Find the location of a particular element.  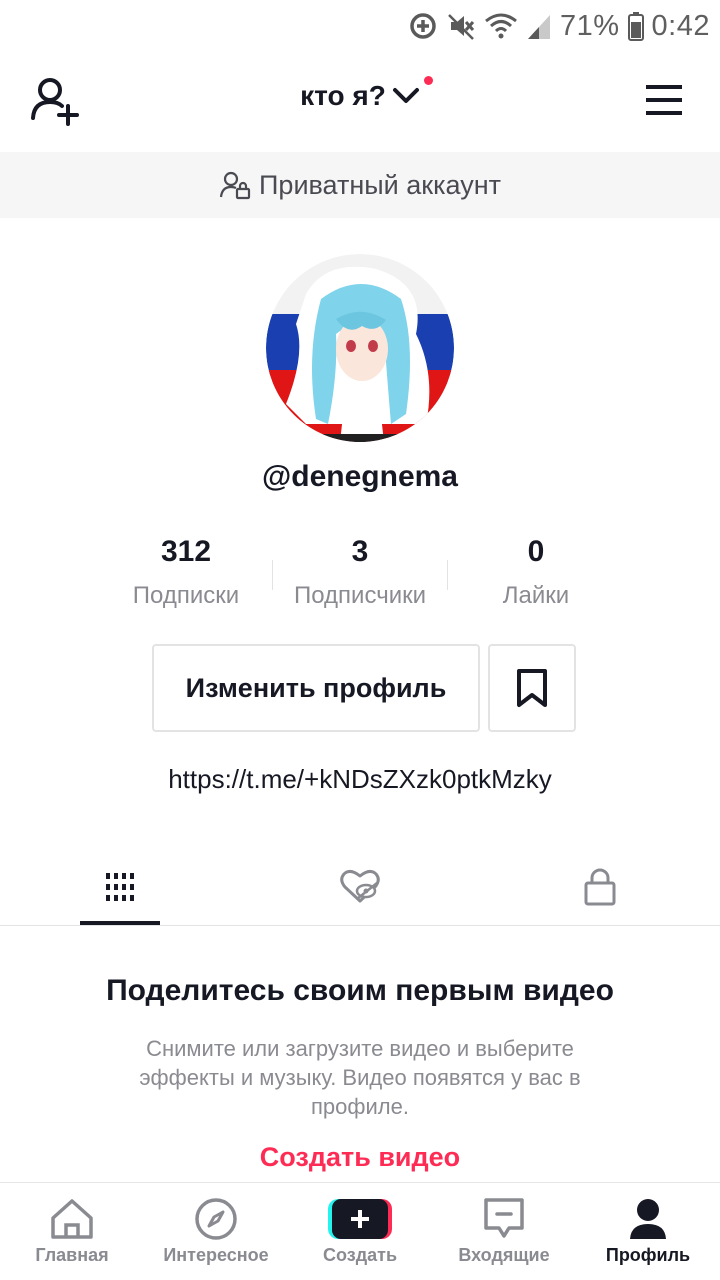

username: @denegnema is located at coordinates (360, 476).